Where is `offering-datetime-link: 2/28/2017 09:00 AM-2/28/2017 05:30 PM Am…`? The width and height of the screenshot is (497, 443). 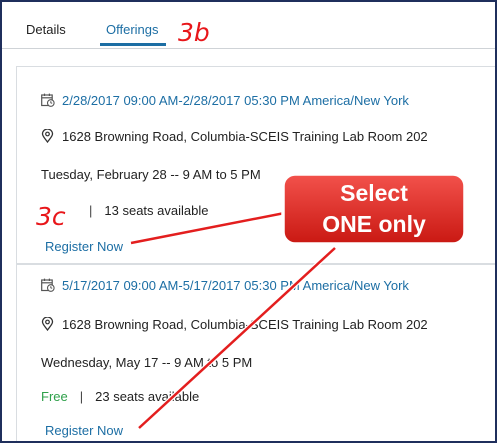
offering-datetime-link: 2/28/2017 09:00 AM-2/28/2017 05:30 PM Am… is located at coordinates (235, 100).